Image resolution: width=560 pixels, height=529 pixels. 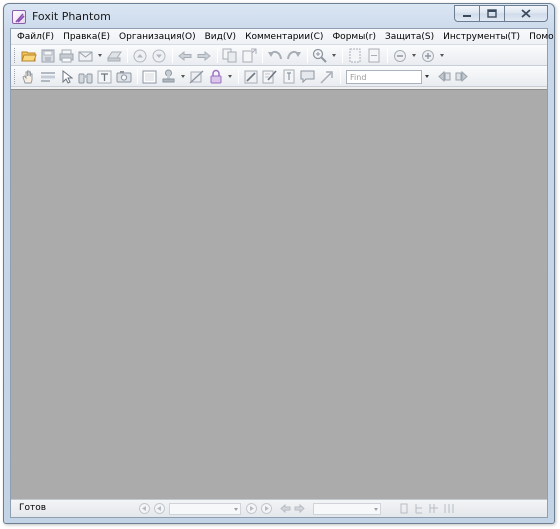 What do you see at coordinates (347, 509) in the screenshot?
I see `zoom-level-field` at bounding box center [347, 509].